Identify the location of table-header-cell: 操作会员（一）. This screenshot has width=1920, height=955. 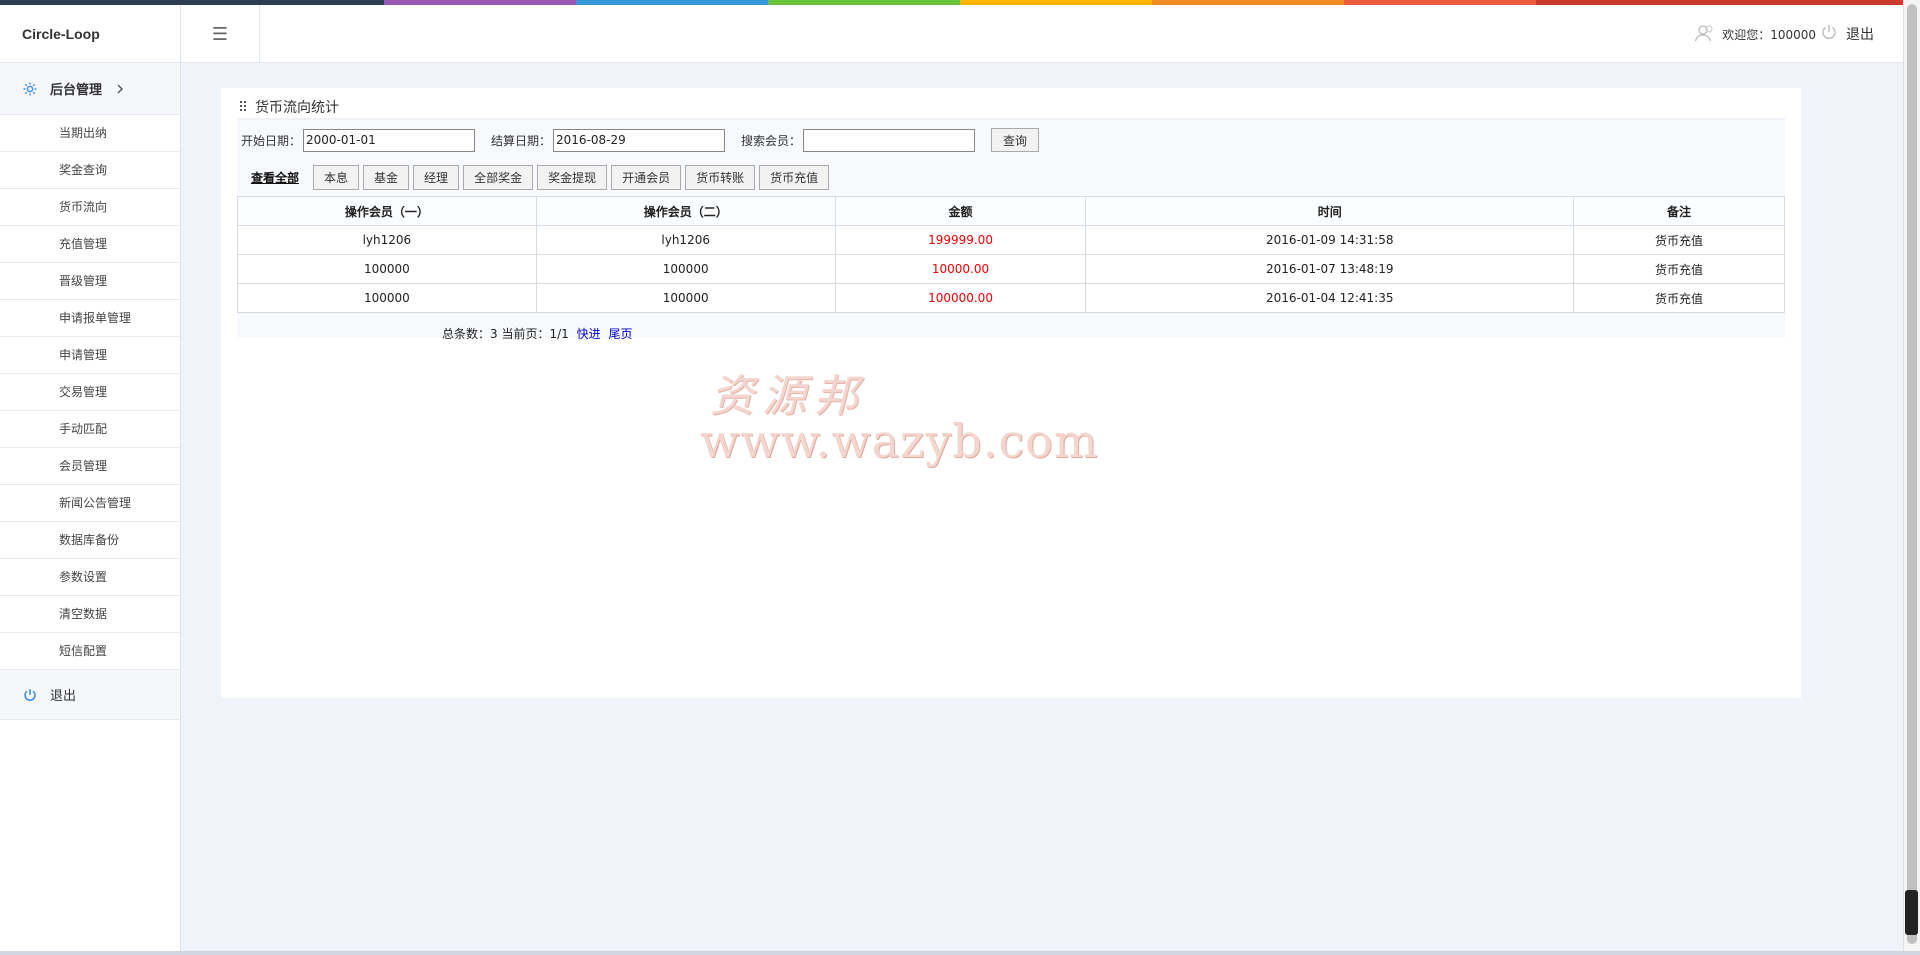
(387, 211).